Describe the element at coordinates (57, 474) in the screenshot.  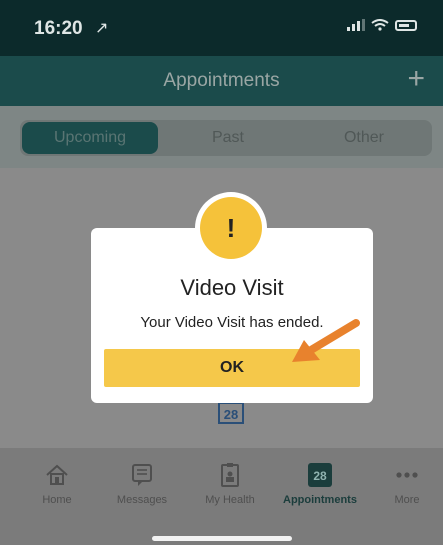
I see `home-icon` at that location.